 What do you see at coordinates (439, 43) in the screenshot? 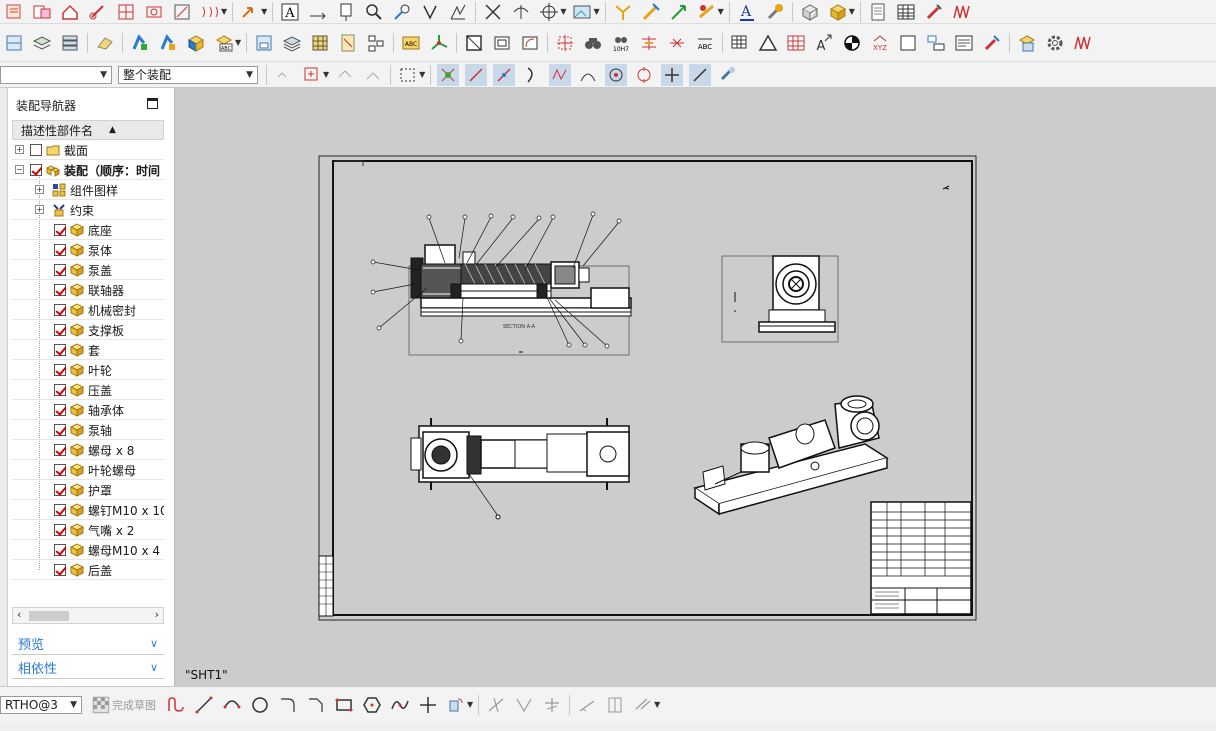
I see `axis-icon` at bounding box center [439, 43].